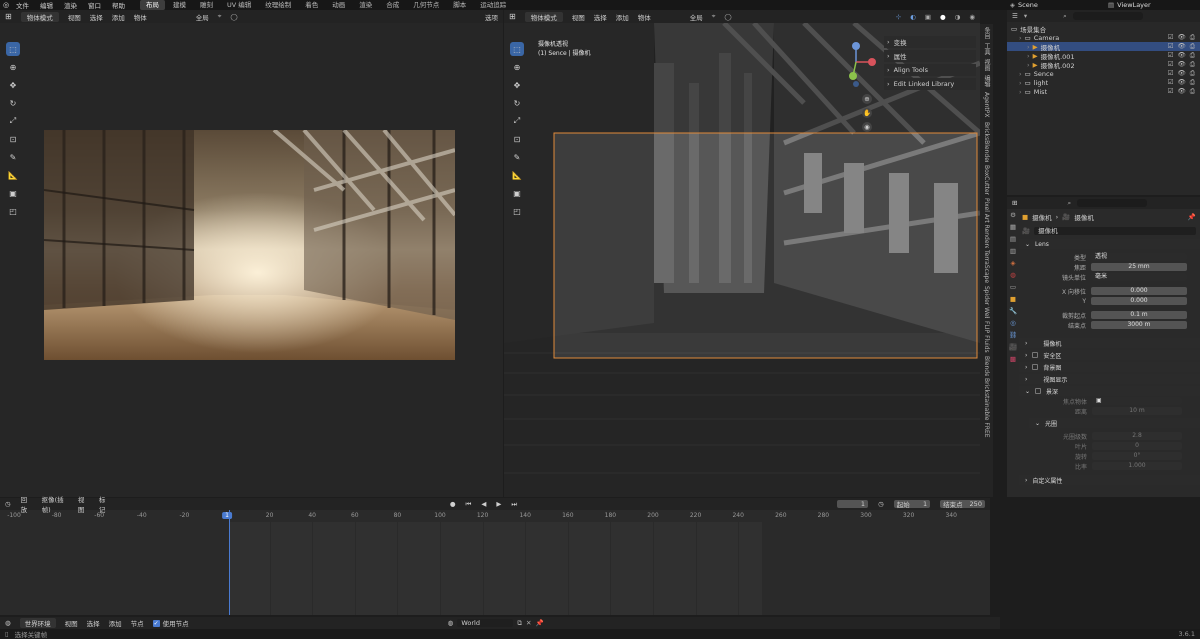 The image size is (1200, 639). Describe the element at coordinates (8, 16) in the screenshot. I see `editor-type-icon: ⊞` at that location.